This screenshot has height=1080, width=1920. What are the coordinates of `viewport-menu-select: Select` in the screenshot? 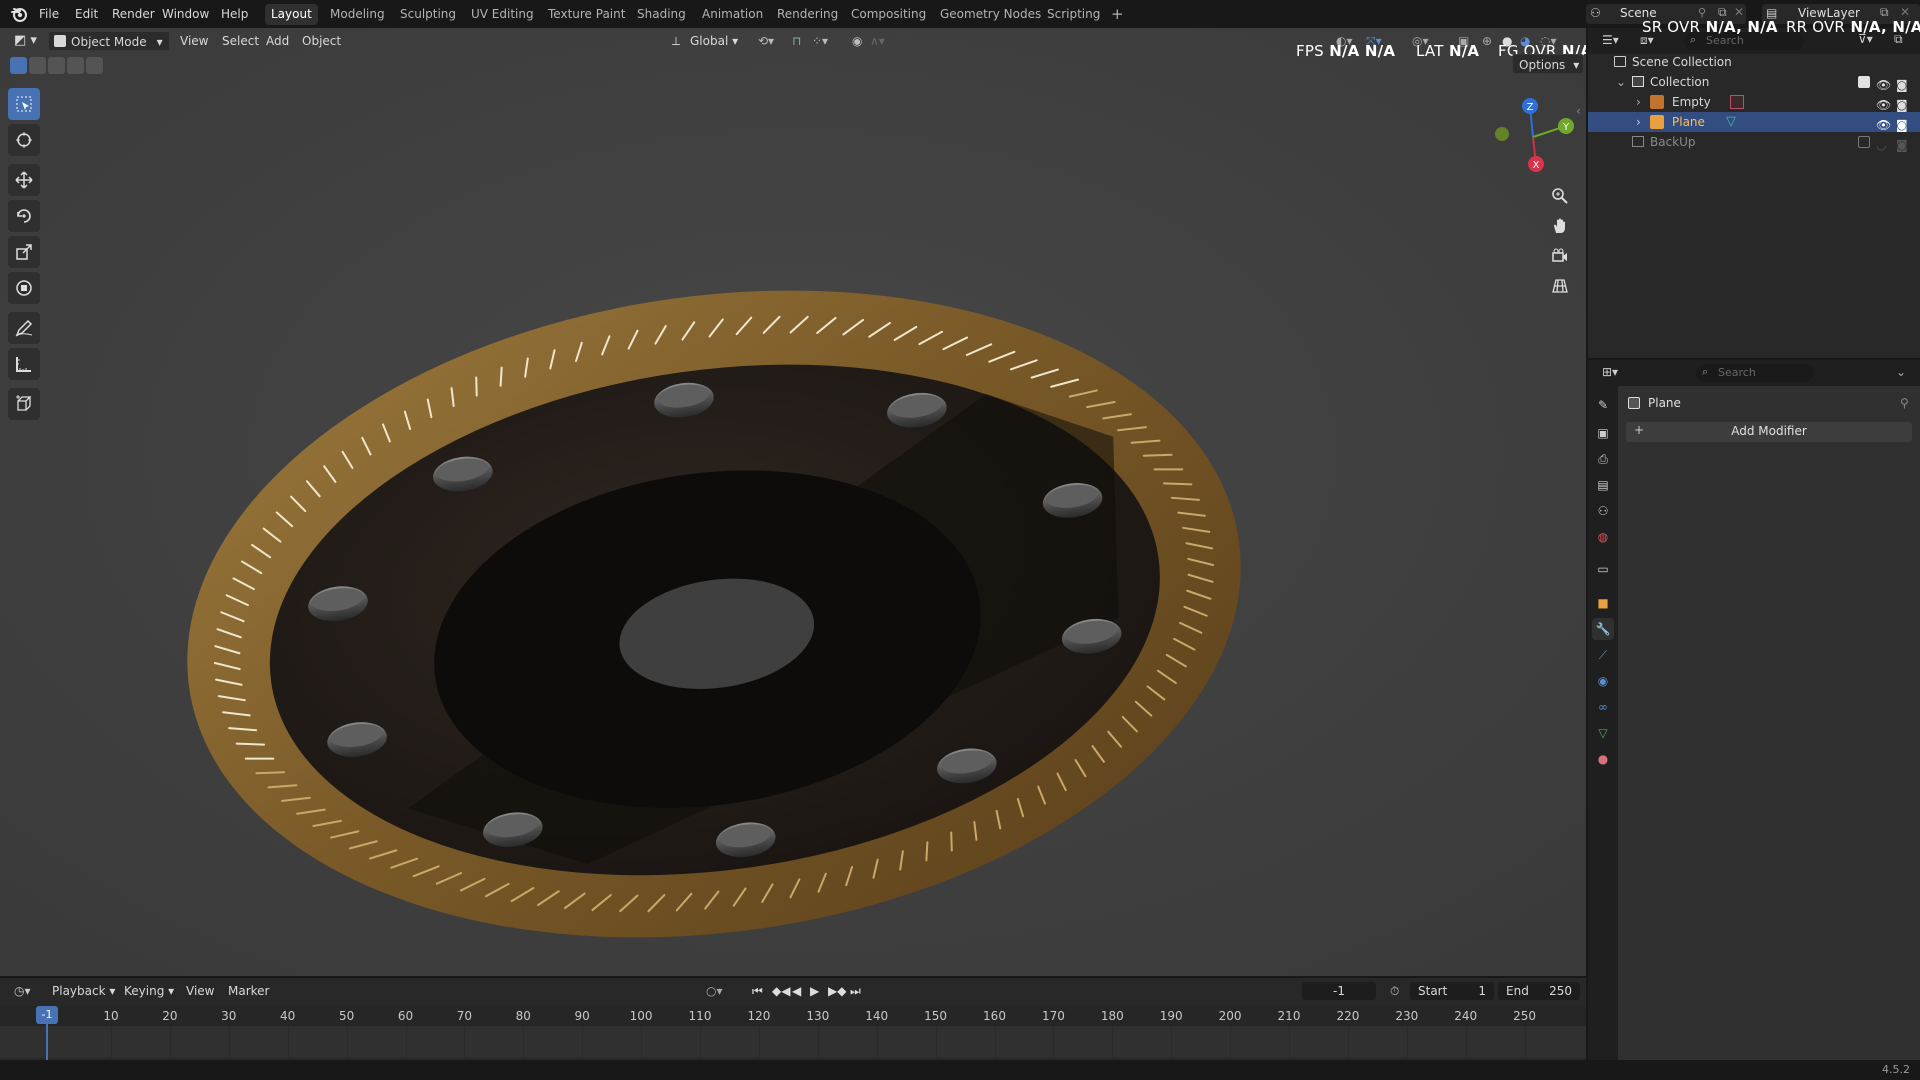 It's located at (240, 41).